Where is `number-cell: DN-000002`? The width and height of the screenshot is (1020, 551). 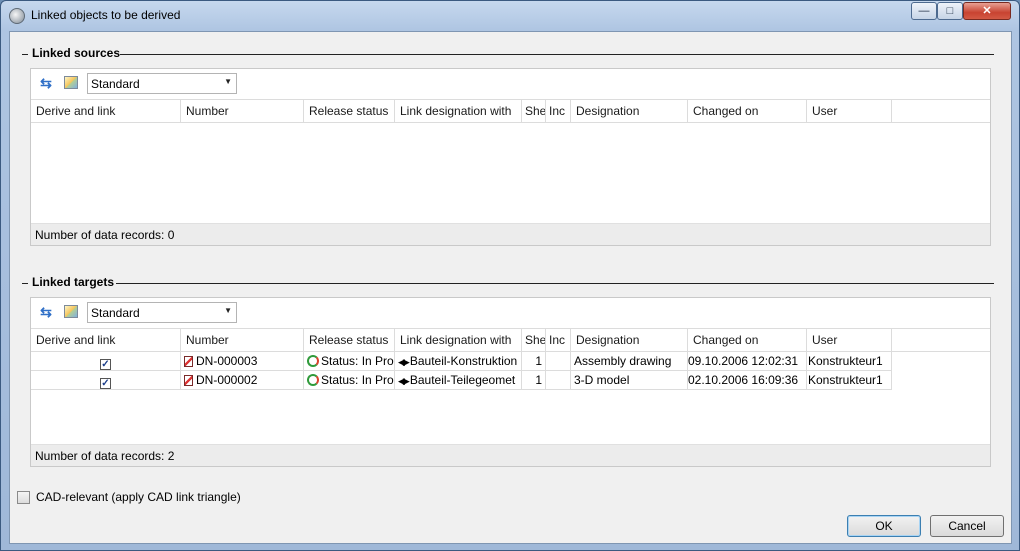
number-cell: DN-000002 is located at coordinates (242, 380).